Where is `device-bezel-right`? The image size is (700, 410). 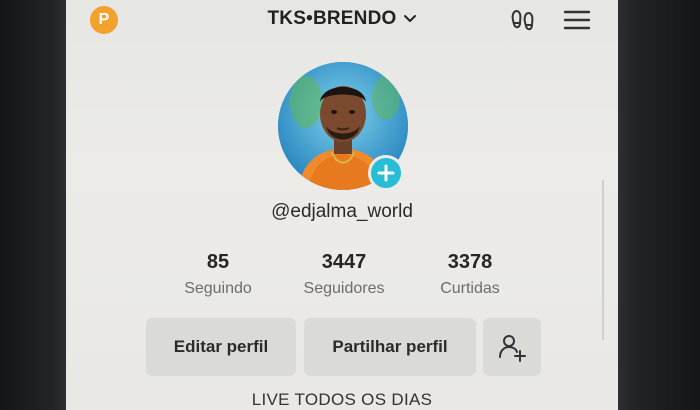
device-bezel-right is located at coordinates (659, 205).